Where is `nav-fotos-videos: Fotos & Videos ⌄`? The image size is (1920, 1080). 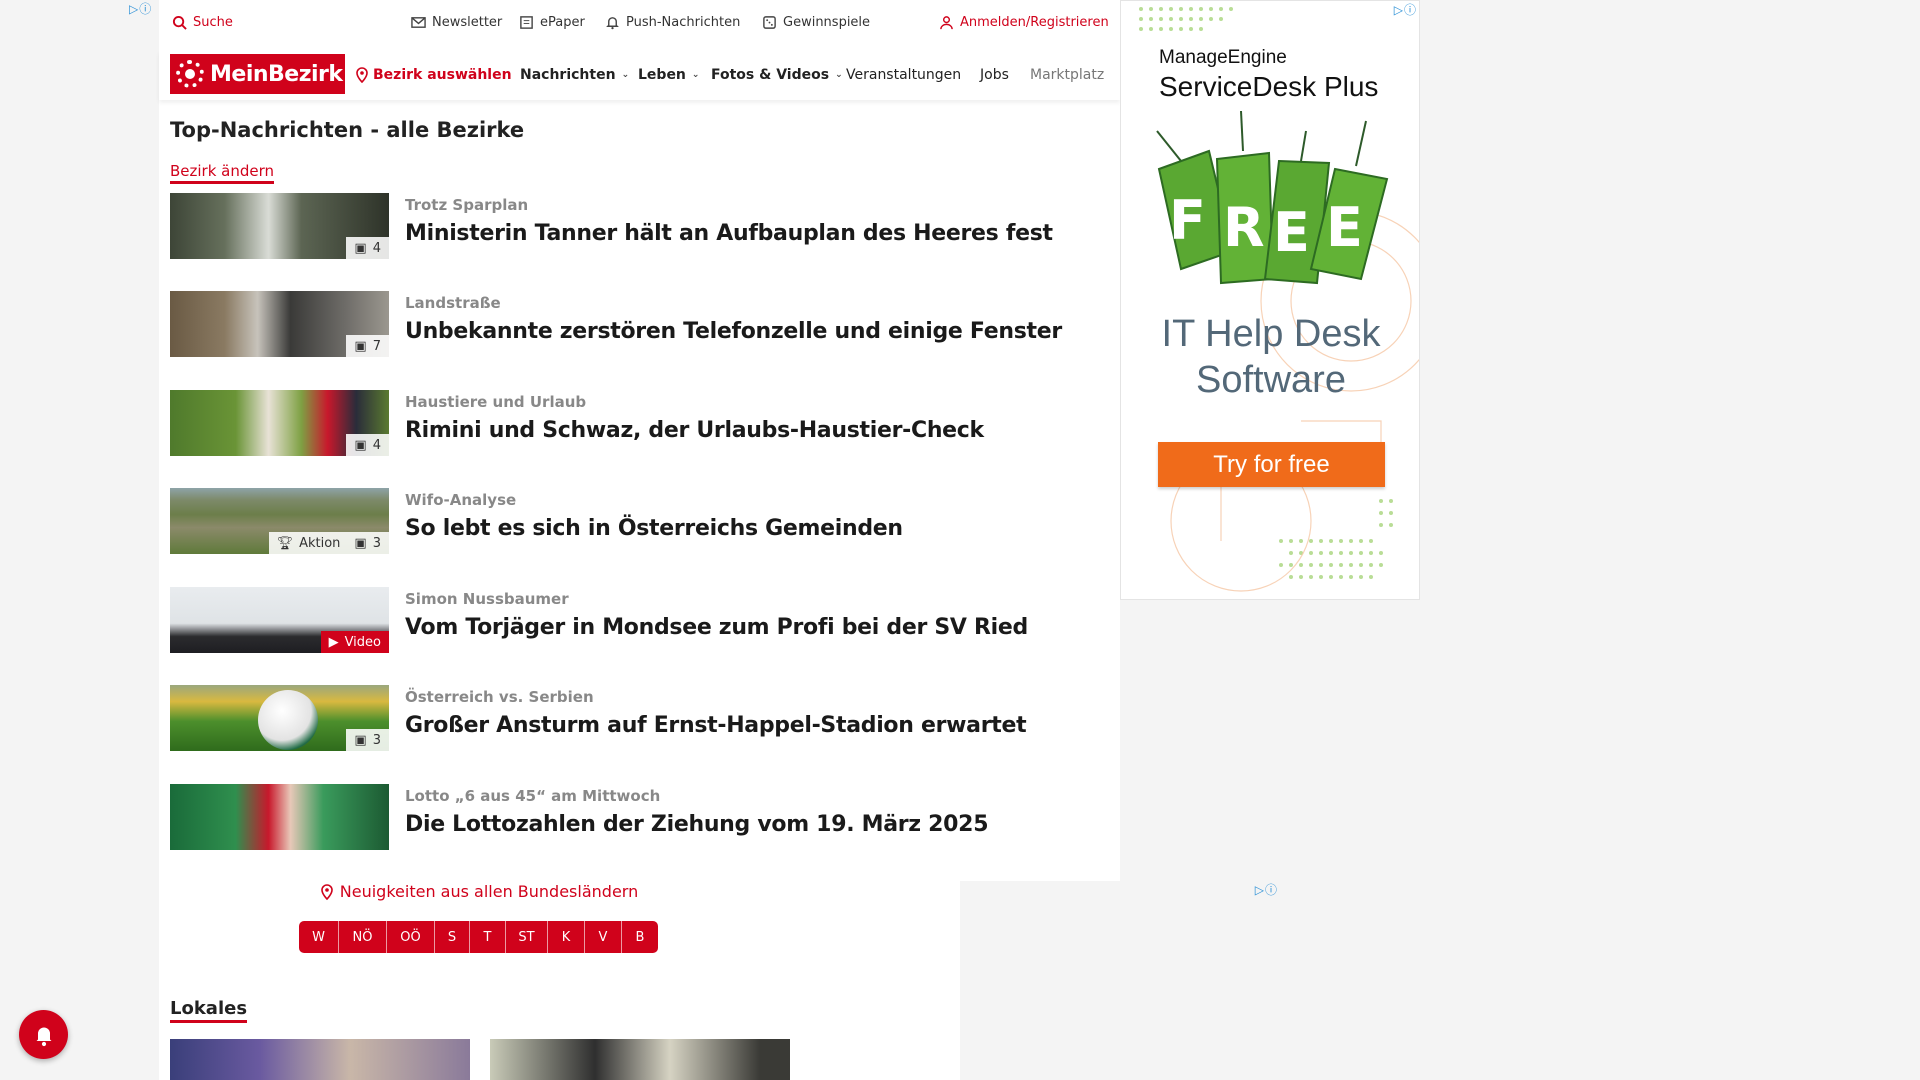
nav-fotos-videos: Fotos & Videos ⌄ is located at coordinates (777, 75).